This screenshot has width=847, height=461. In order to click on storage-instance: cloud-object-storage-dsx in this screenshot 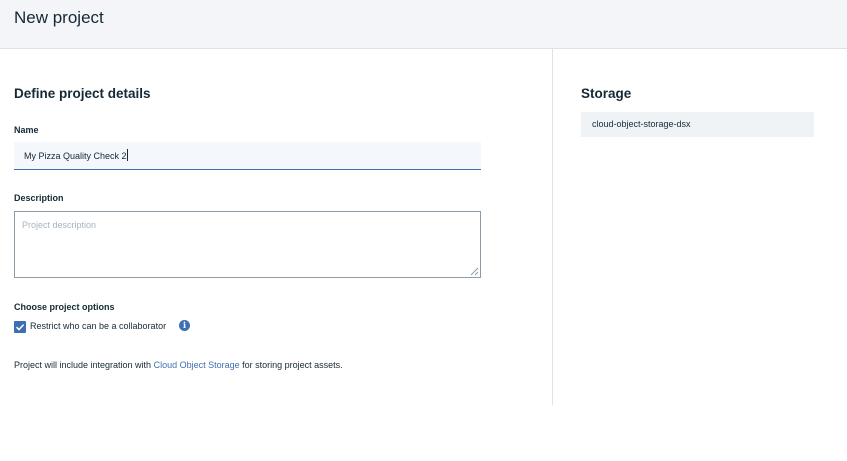, I will do `click(697, 124)`.